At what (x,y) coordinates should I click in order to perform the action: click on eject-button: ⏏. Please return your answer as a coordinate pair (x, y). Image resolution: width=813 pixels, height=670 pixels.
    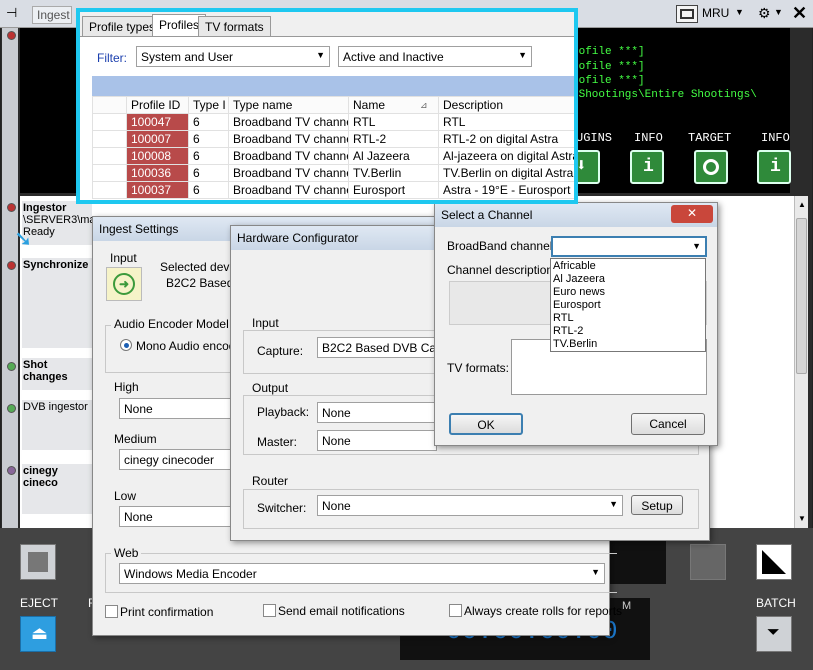
    Looking at the image, I should click on (38, 634).